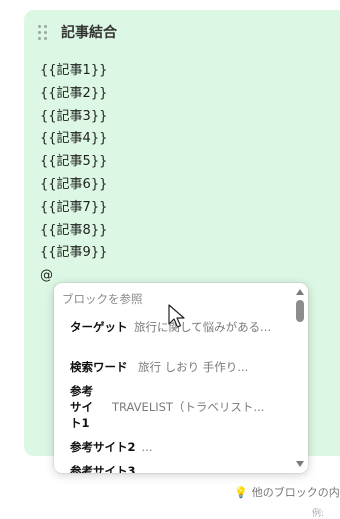  I want to click on mouse-pointer-icon, so click(176, 316).